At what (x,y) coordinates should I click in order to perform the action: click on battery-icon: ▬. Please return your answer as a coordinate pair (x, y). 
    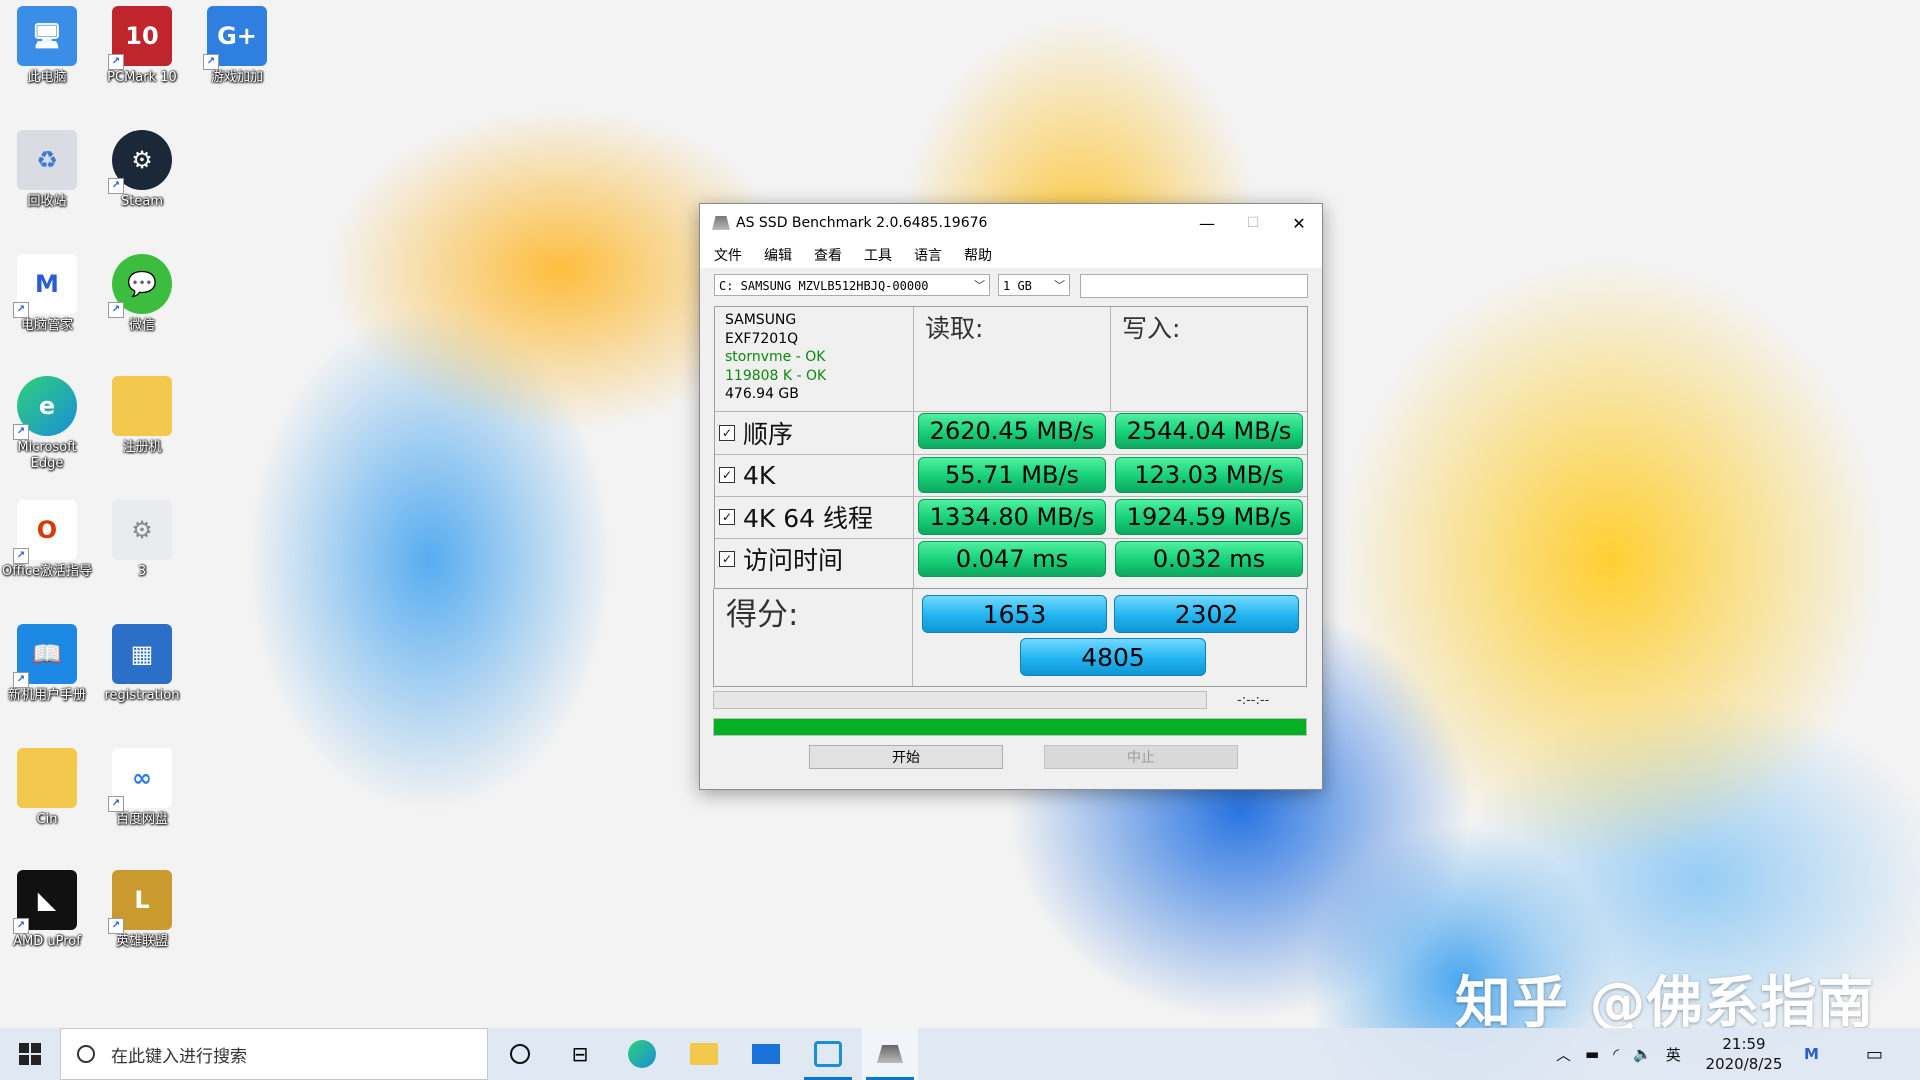
    Looking at the image, I should click on (1592, 1054).